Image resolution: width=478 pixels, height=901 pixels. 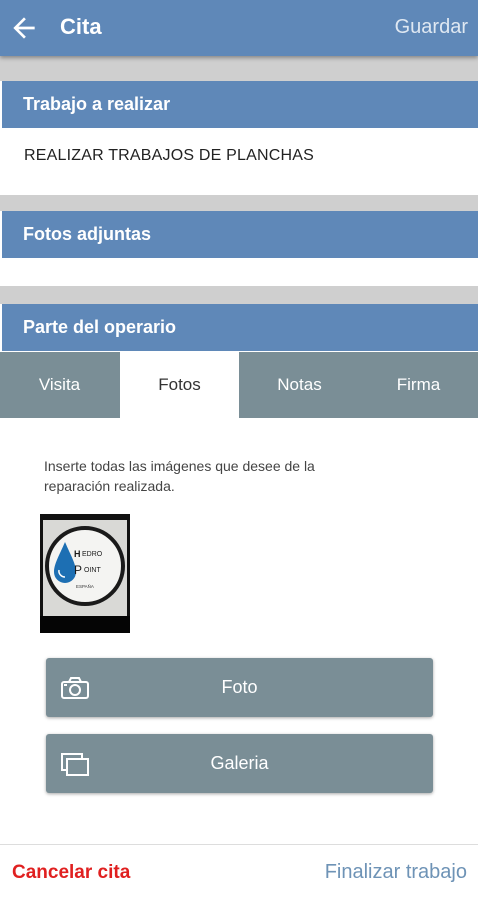 I want to click on hydro-point-logo-image: H EDRO P OINT ESPAÑA, so click(x=85, y=573).